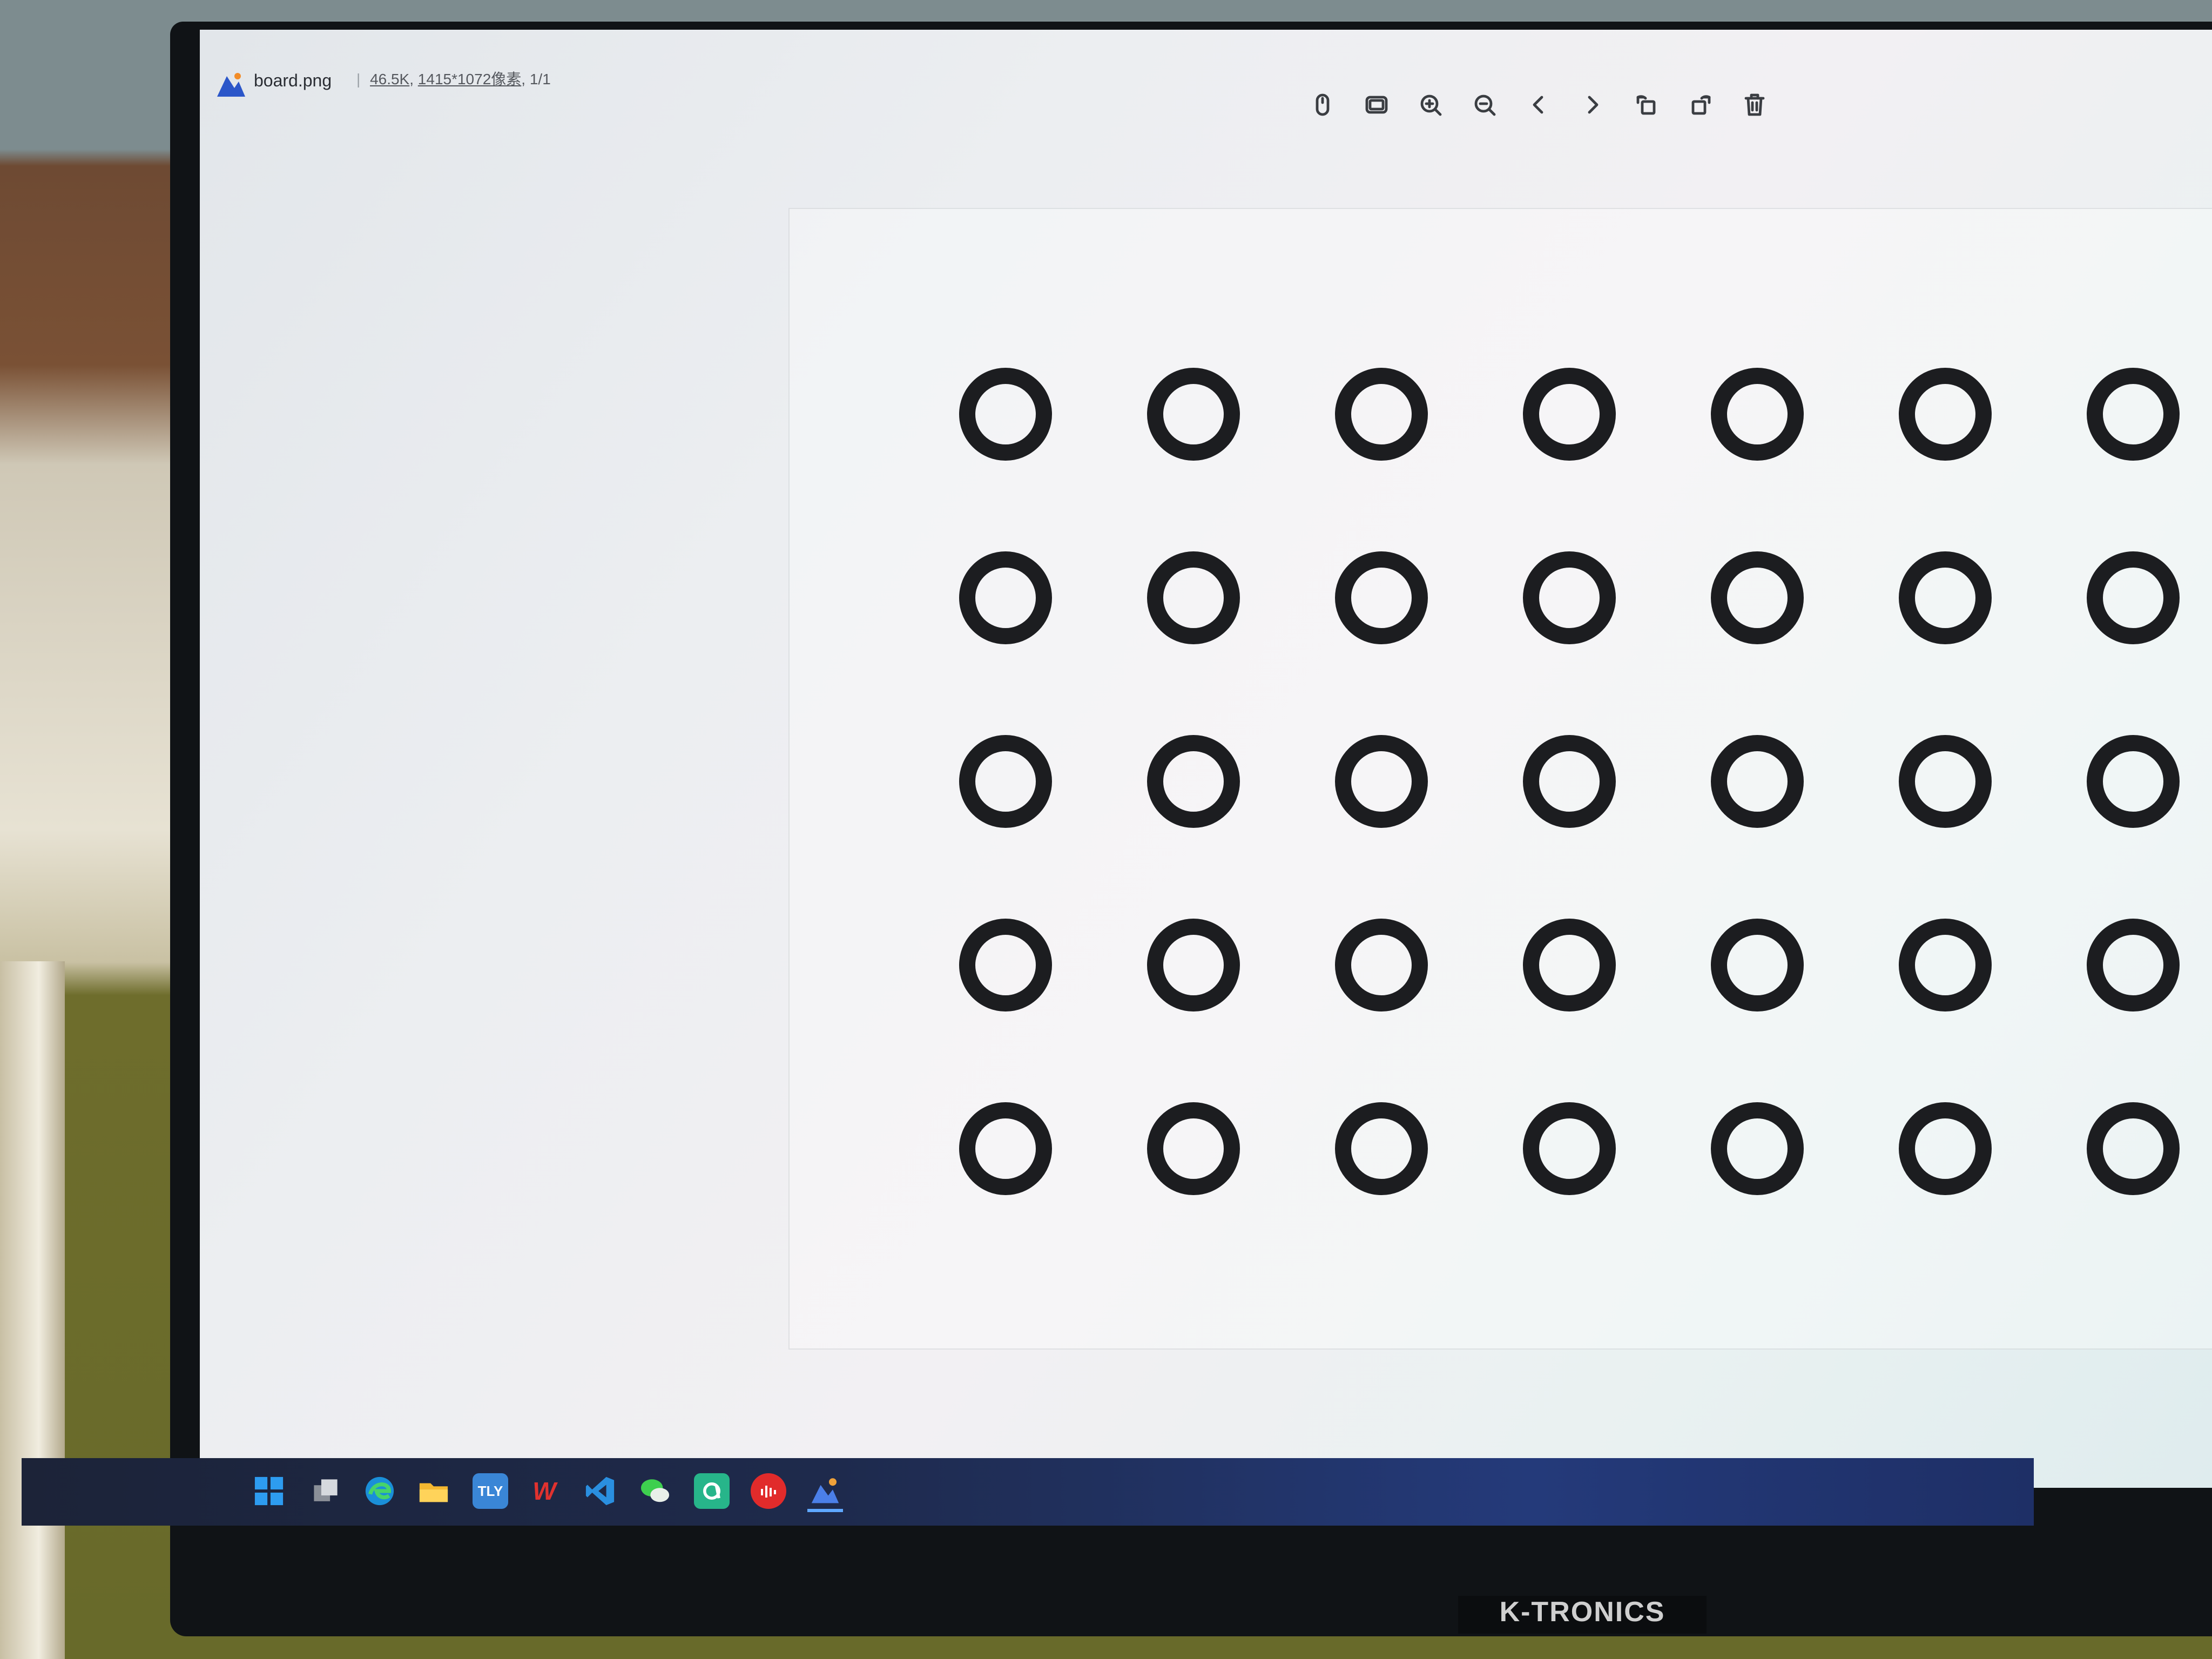 This screenshot has width=2212, height=1659. I want to click on task-view-icon, so click(326, 1490).